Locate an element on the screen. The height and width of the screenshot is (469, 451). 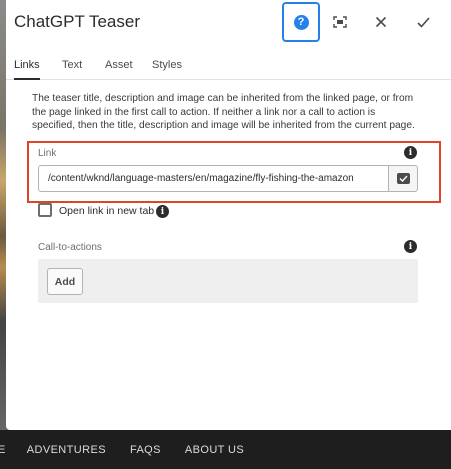
nav-item-clipped: E is located at coordinates (3, 450).